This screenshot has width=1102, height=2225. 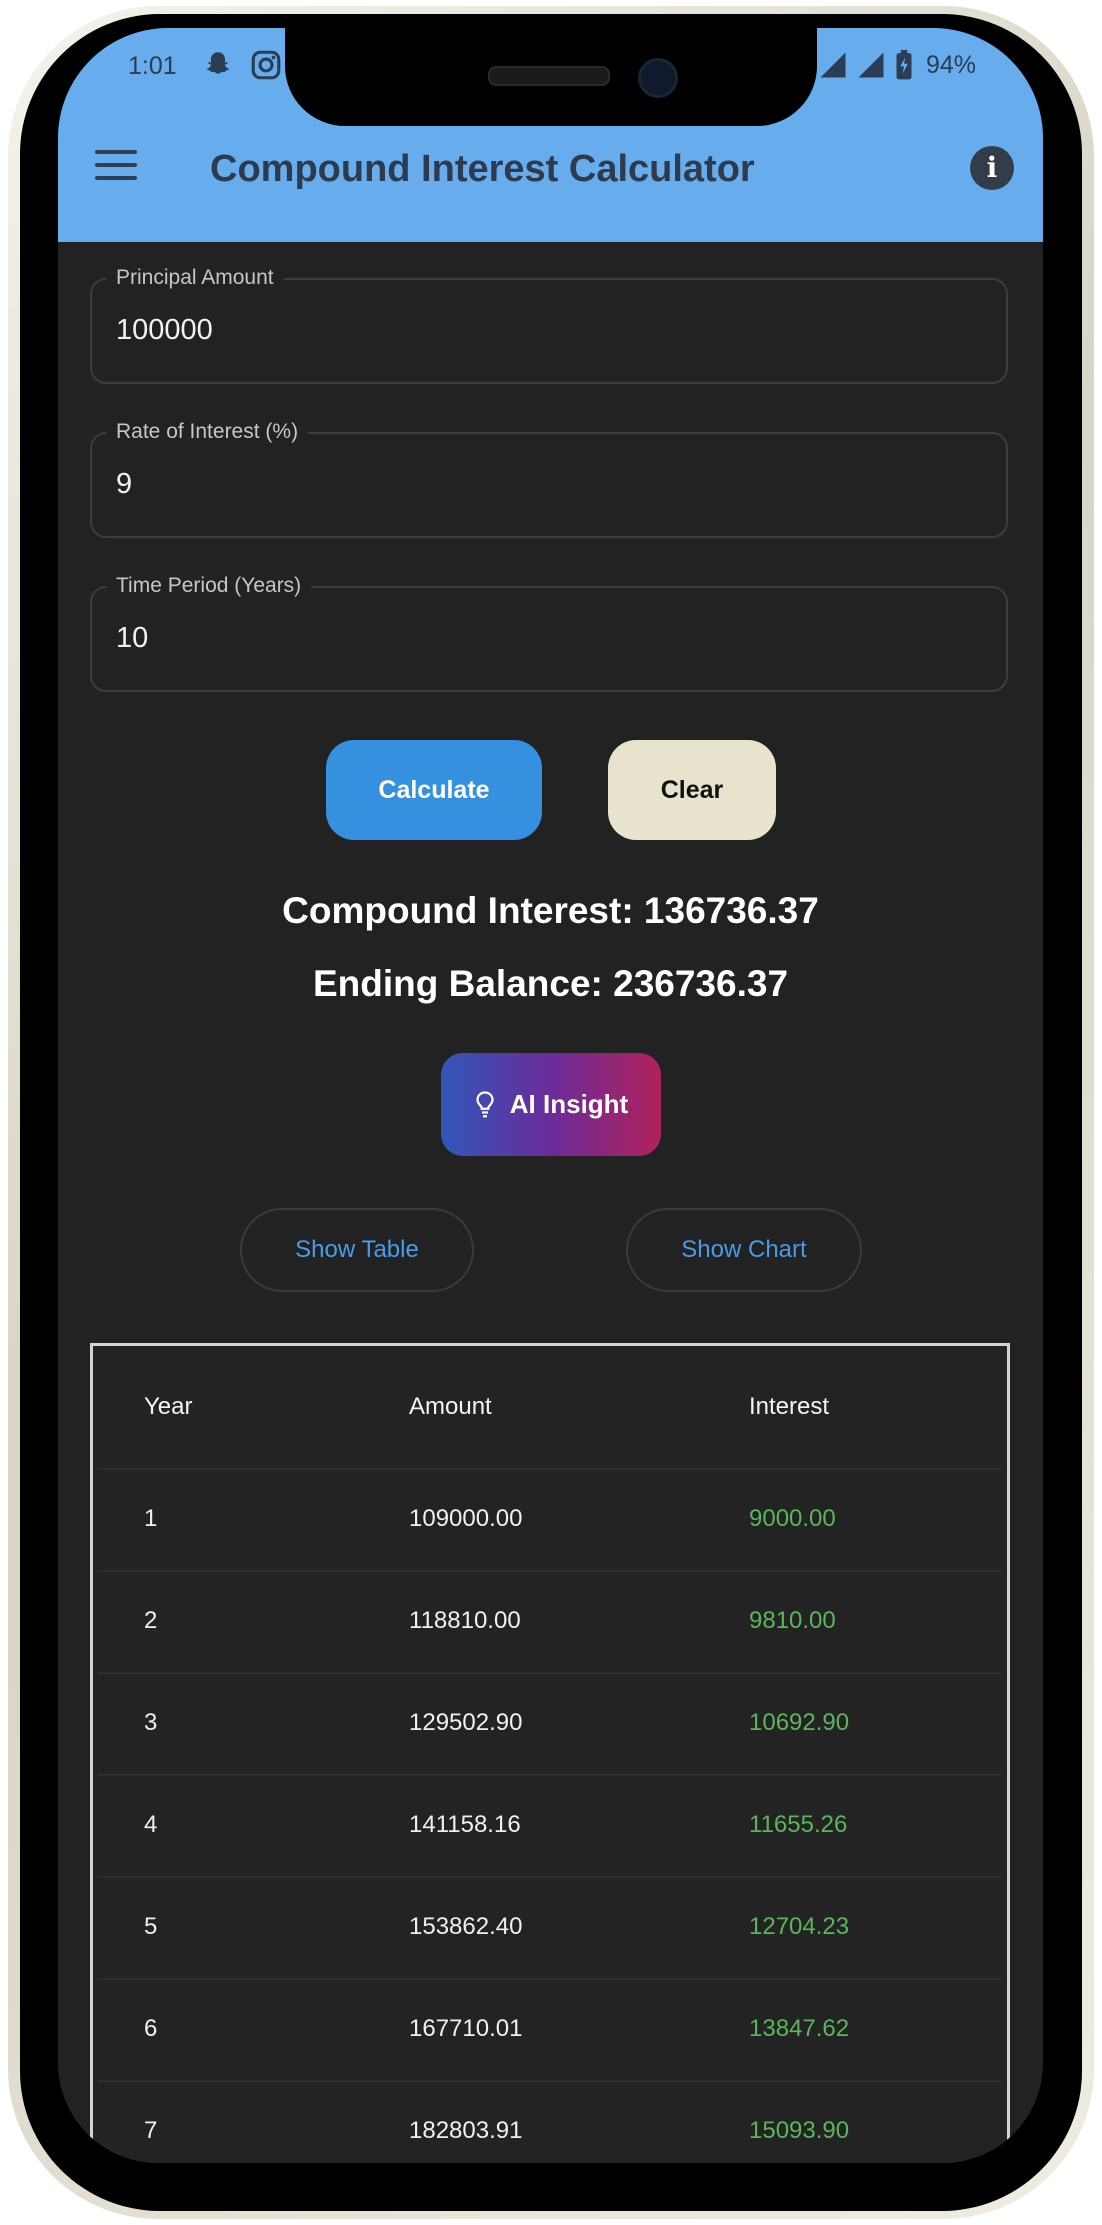 What do you see at coordinates (550, 1408) in the screenshot?
I see `table-header-row: Year Amount Interest` at bounding box center [550, 1408].